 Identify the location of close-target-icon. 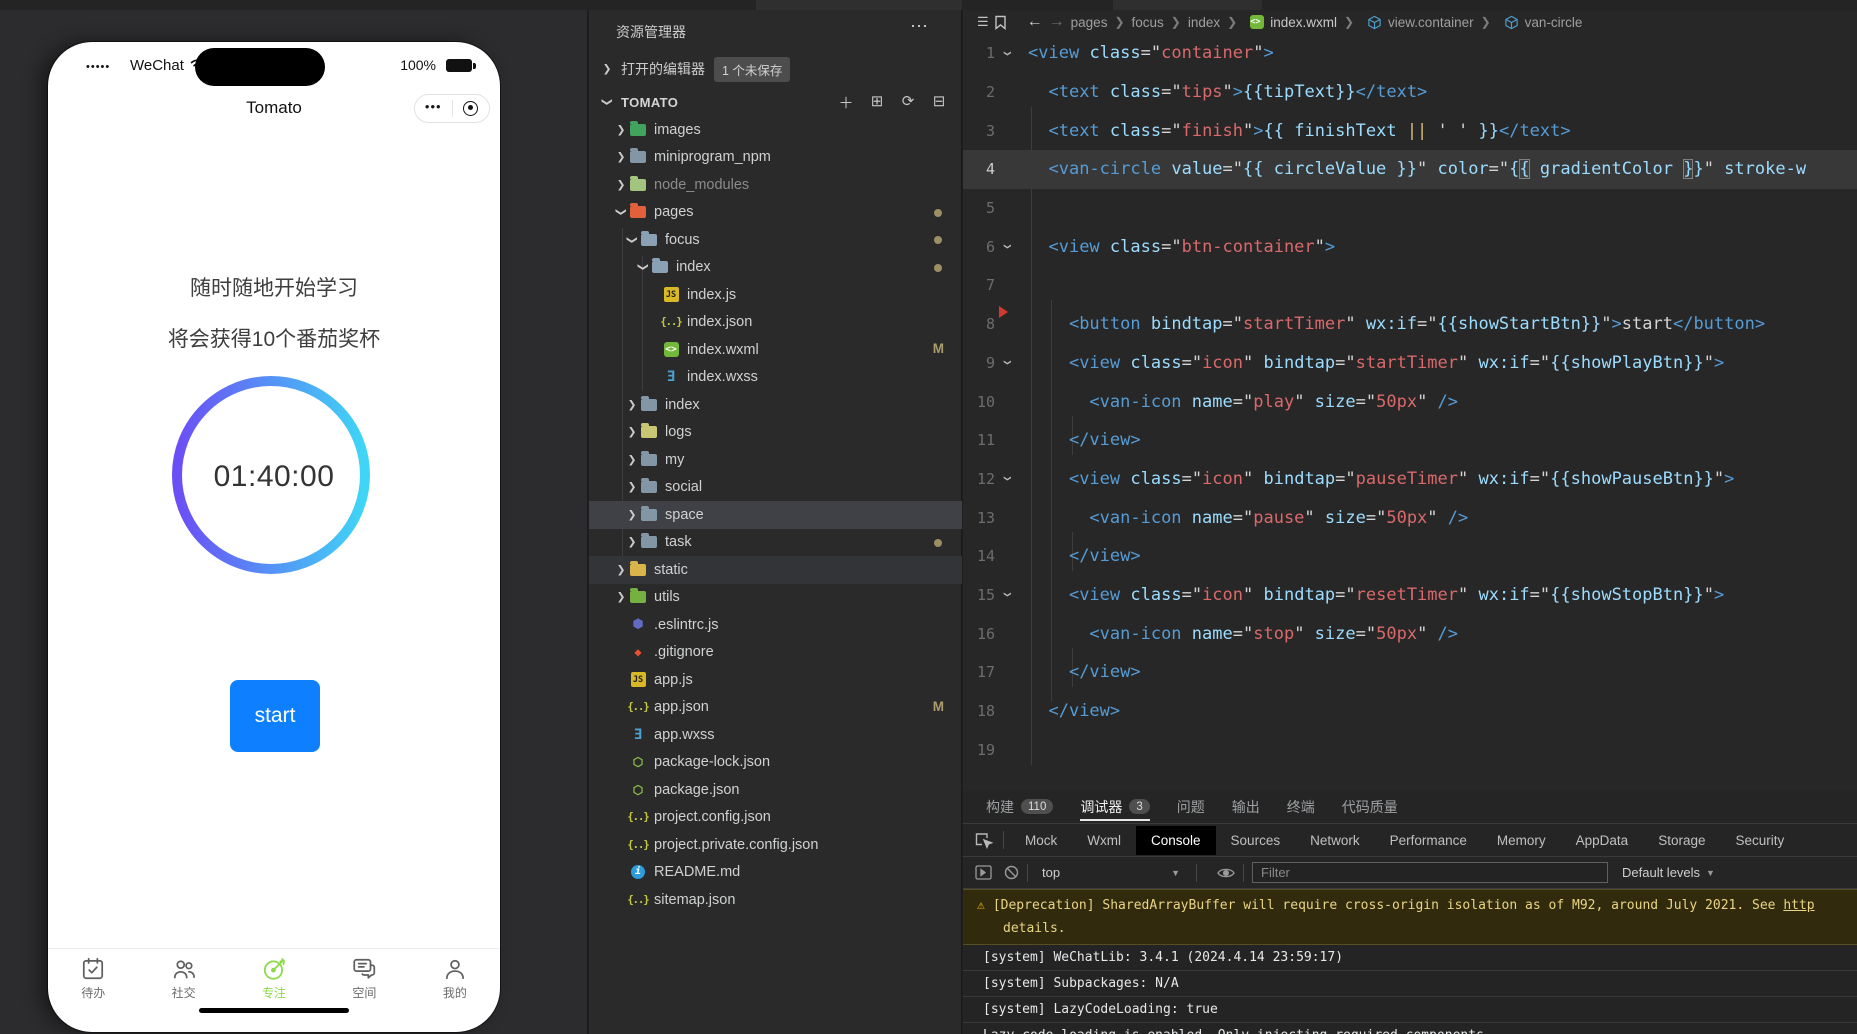
(471, 108).